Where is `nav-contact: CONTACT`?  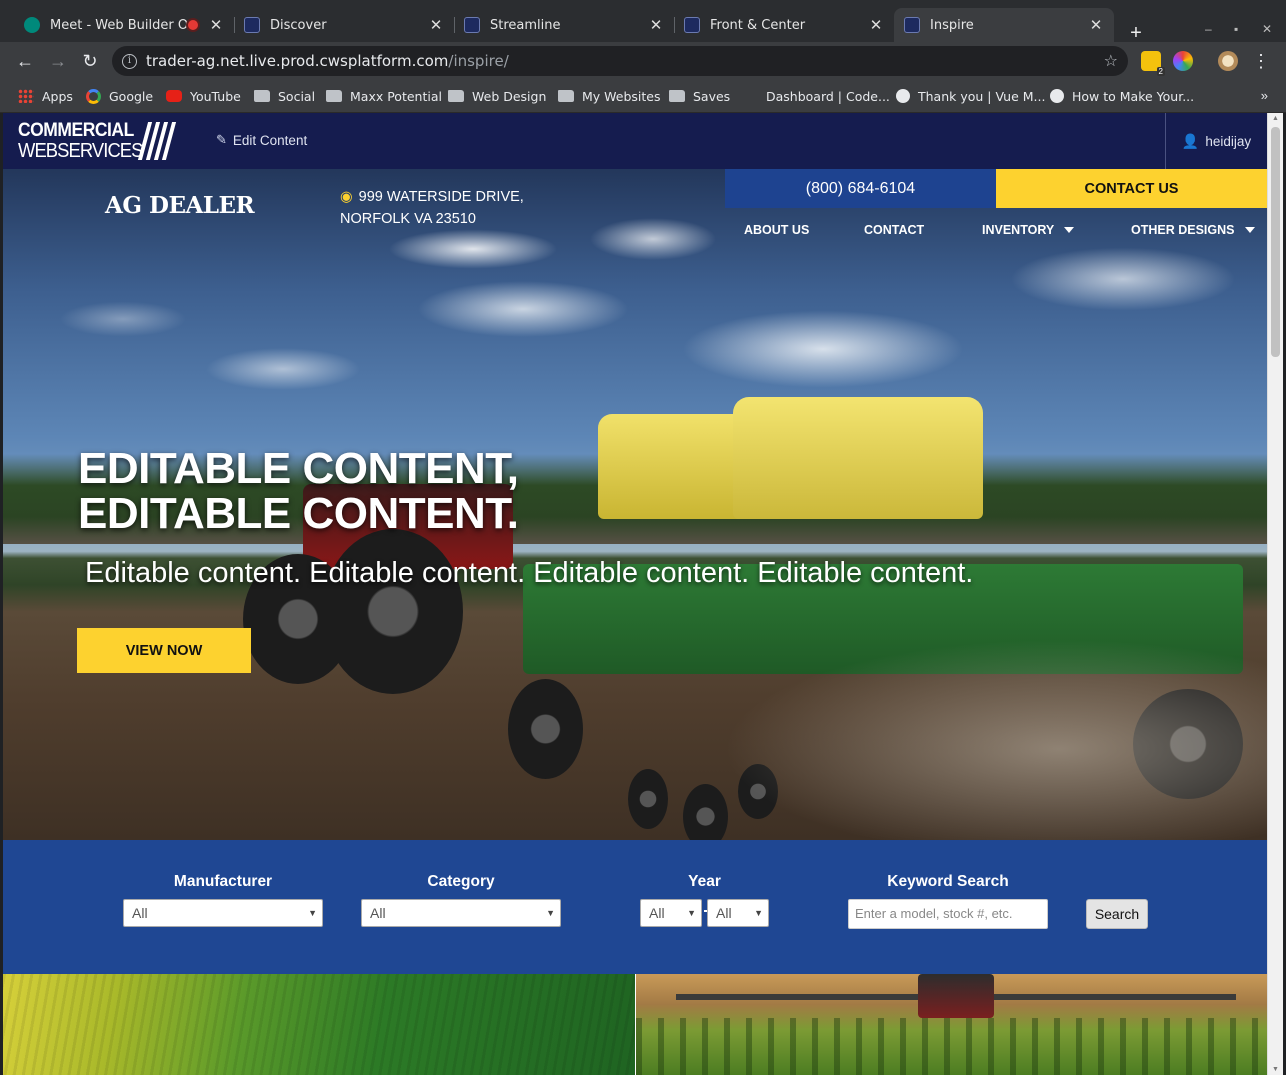 nav-contact: CONTACT is located at coordinates (894, 230).